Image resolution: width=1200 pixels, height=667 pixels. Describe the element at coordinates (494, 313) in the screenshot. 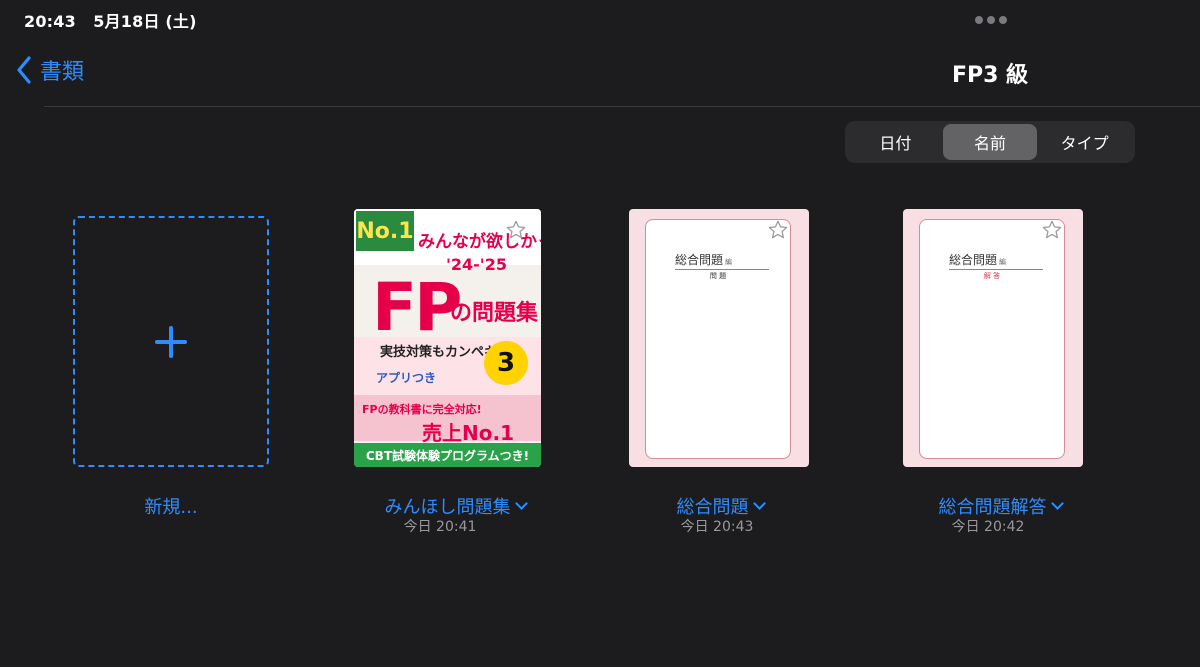

I see `cover-subtitle: の問題集` at that location.